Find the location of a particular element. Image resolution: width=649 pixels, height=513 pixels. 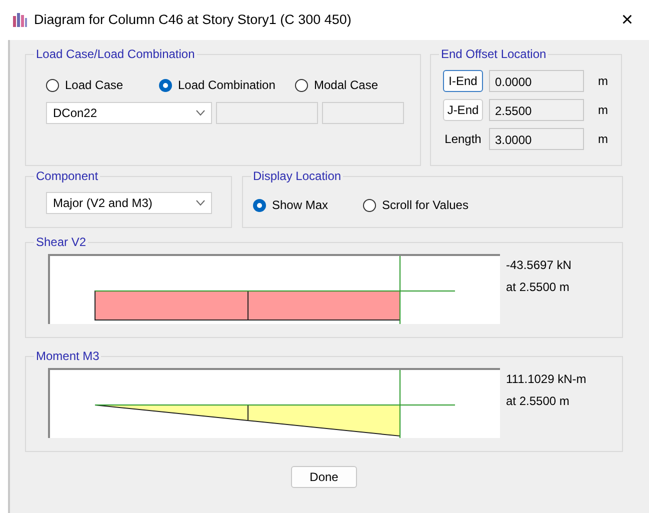

group-title: Shear V2 is located at coordinates (61, 242).